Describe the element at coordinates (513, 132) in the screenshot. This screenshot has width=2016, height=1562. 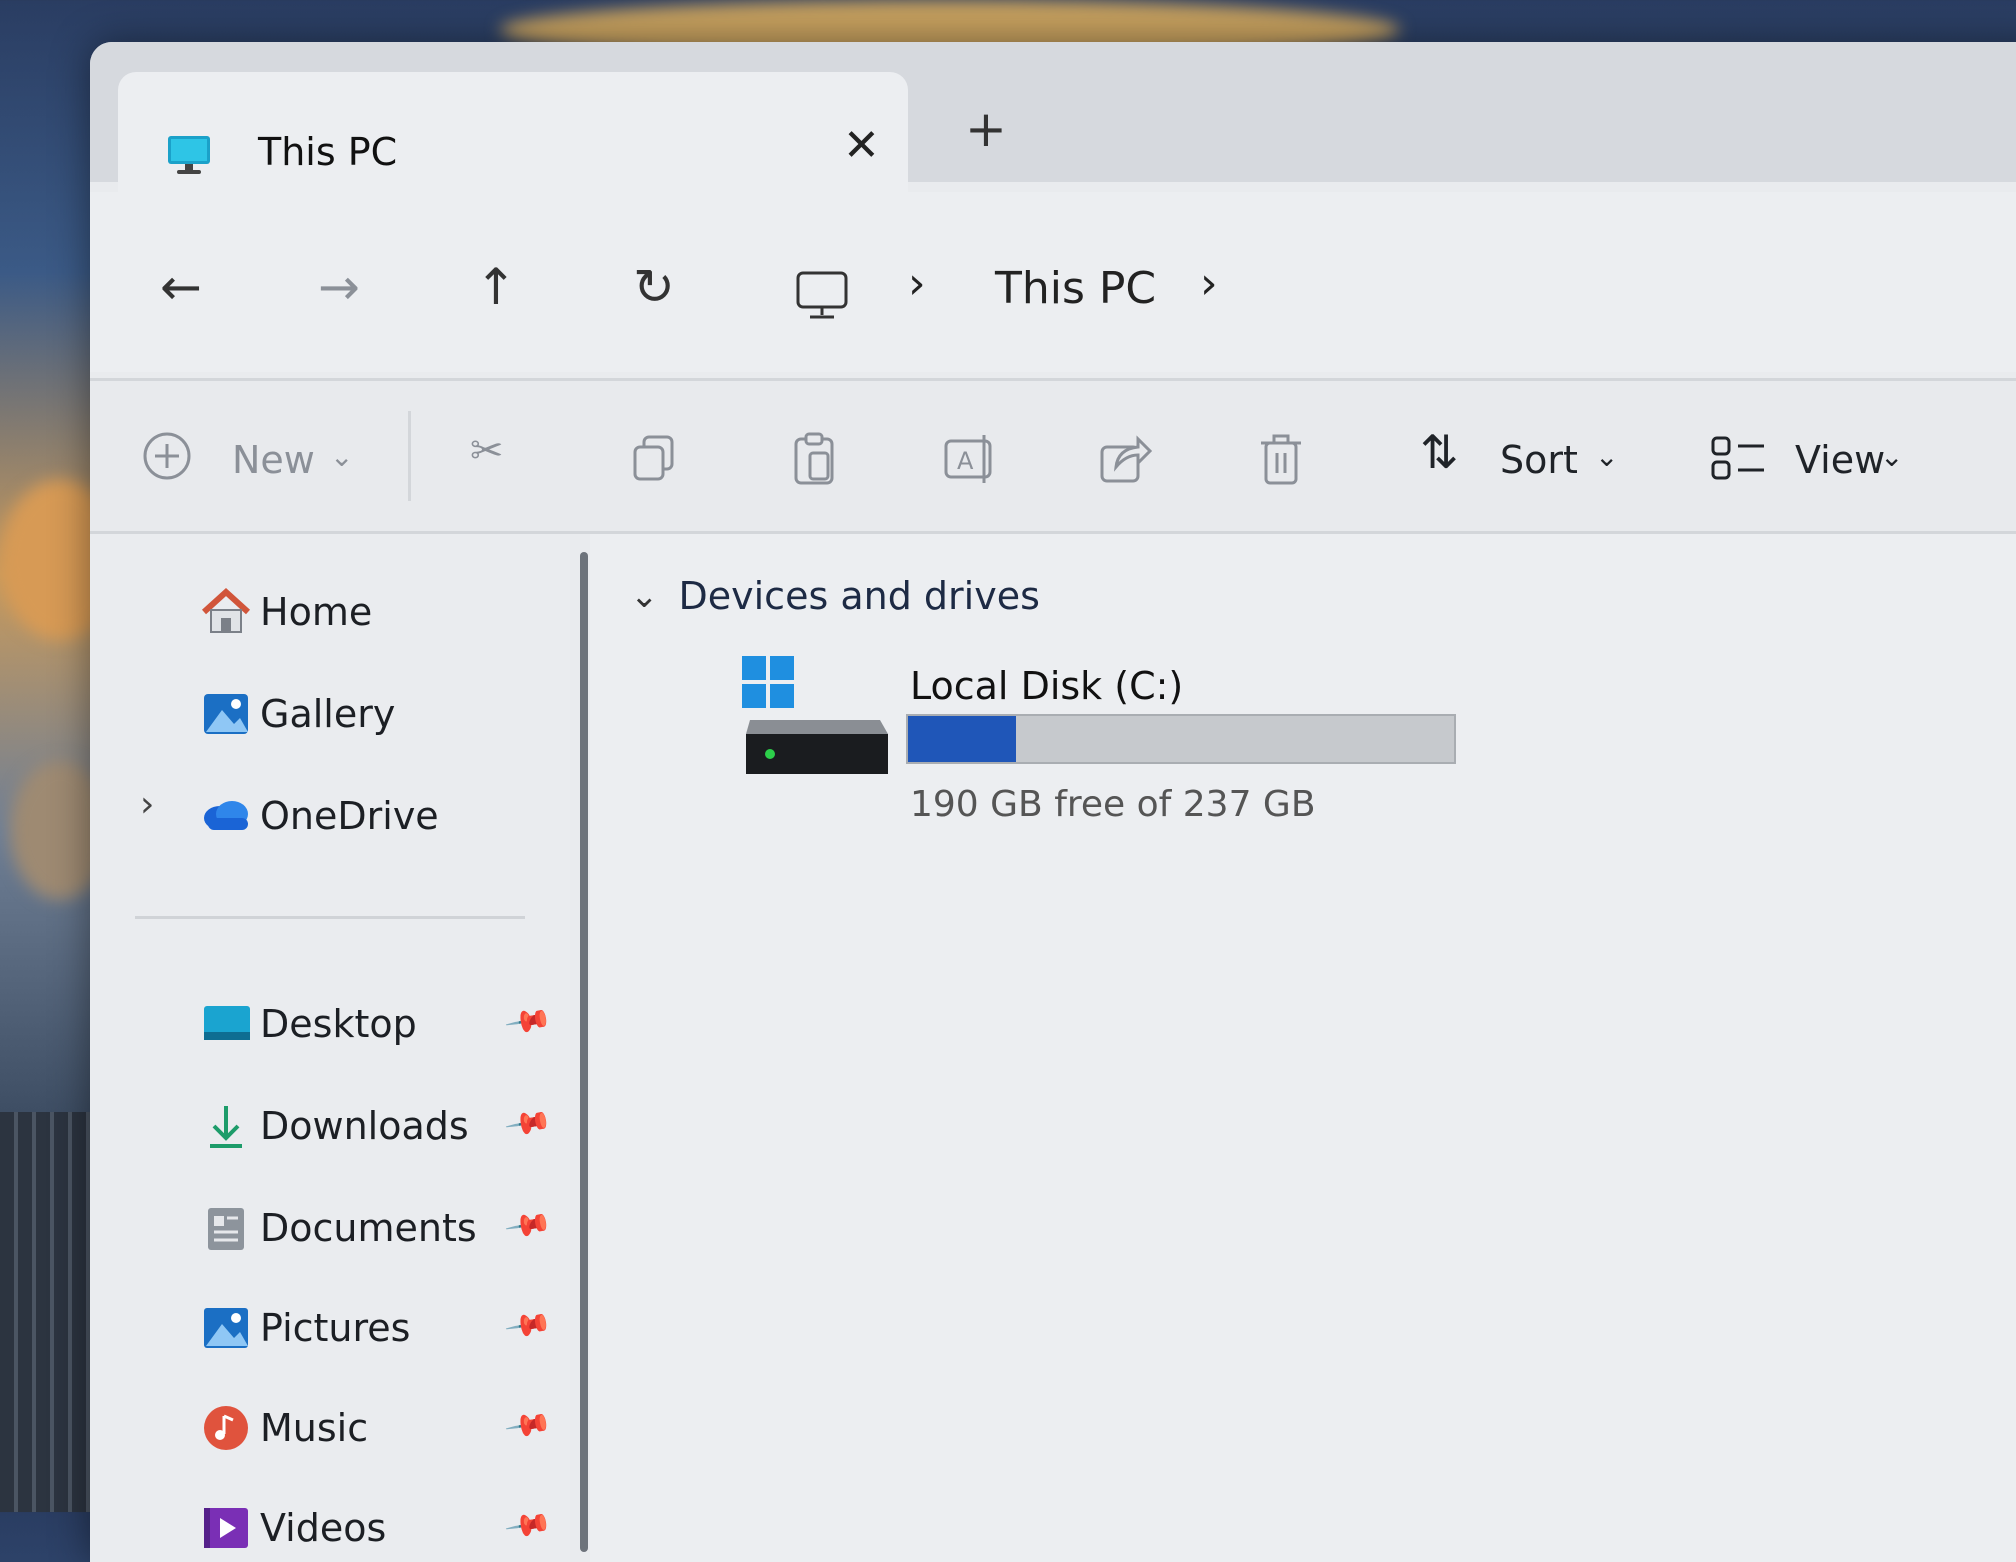
I see `tab-this-pc: This PC ✕` at that location.